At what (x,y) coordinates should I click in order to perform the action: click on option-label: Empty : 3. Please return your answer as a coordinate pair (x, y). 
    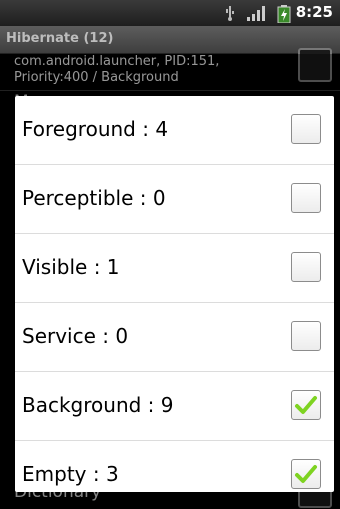
    Looking at the image, I should click on (70, 474).